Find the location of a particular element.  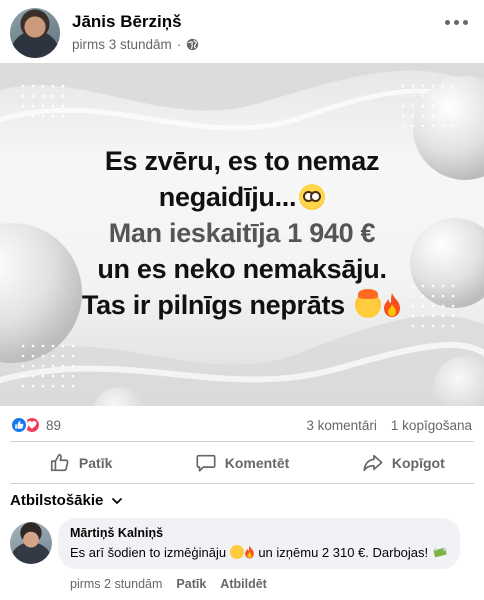

caption-line-4: un es neko nemaksāju. is located at coordinates (242, 269).